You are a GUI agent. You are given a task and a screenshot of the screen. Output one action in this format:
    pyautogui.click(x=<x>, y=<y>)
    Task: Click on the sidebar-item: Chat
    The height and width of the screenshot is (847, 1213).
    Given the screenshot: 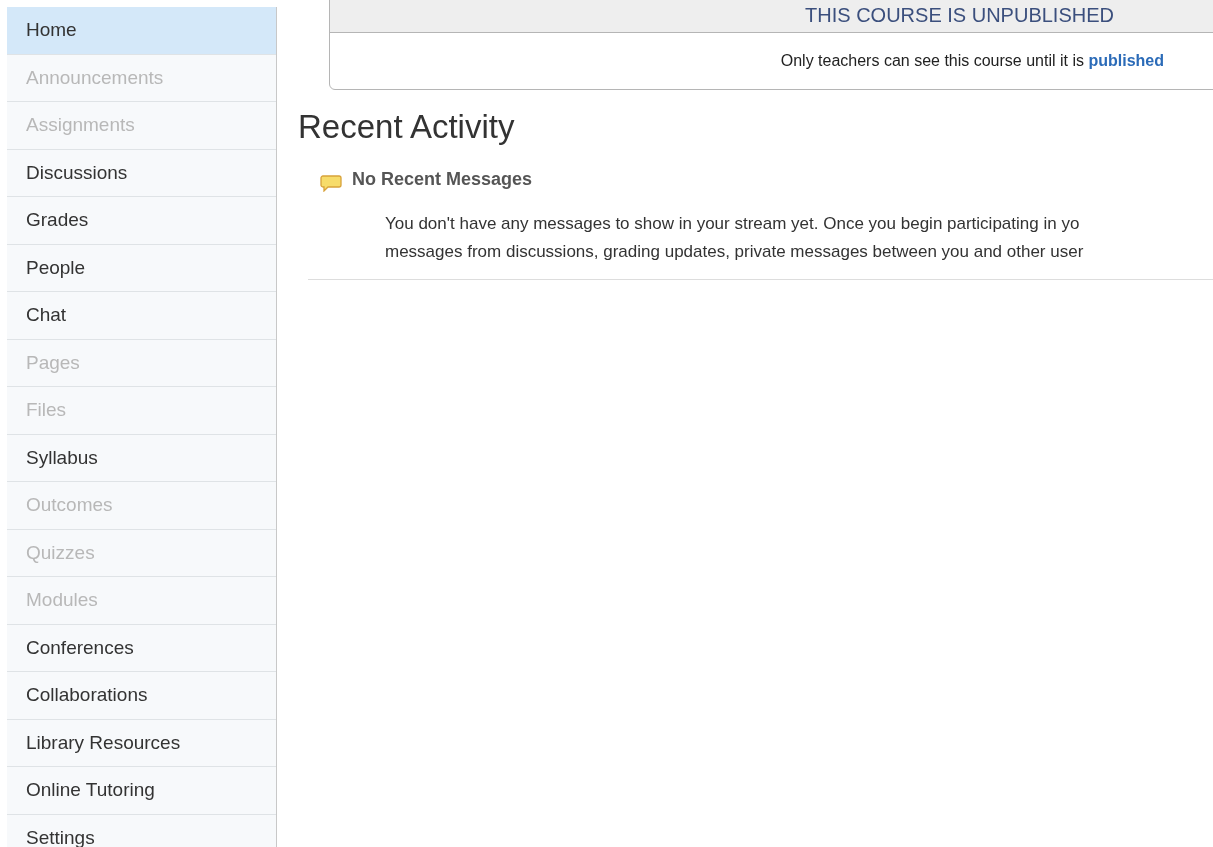 What is the action you would take?
    pyautogui.click(x=141, y=316)
    